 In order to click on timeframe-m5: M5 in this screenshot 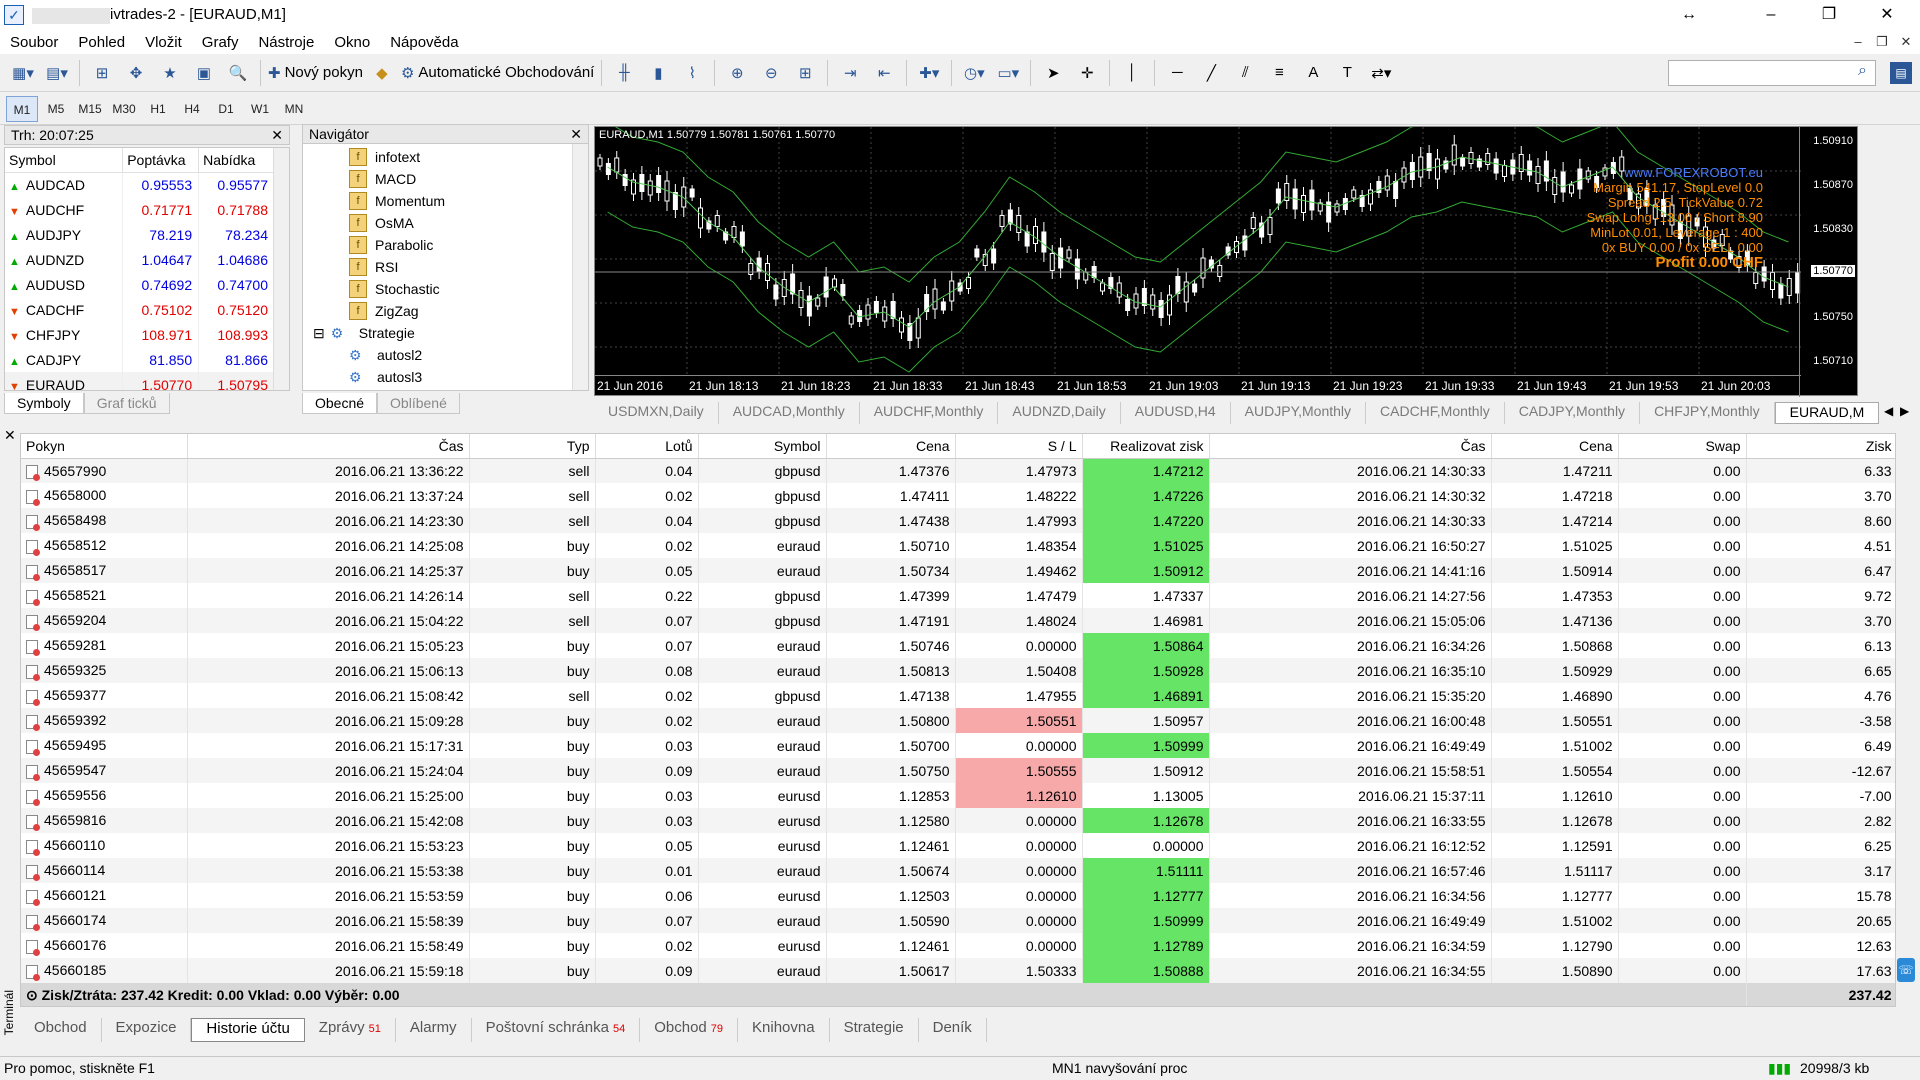, I will do `click(56, 109)`.